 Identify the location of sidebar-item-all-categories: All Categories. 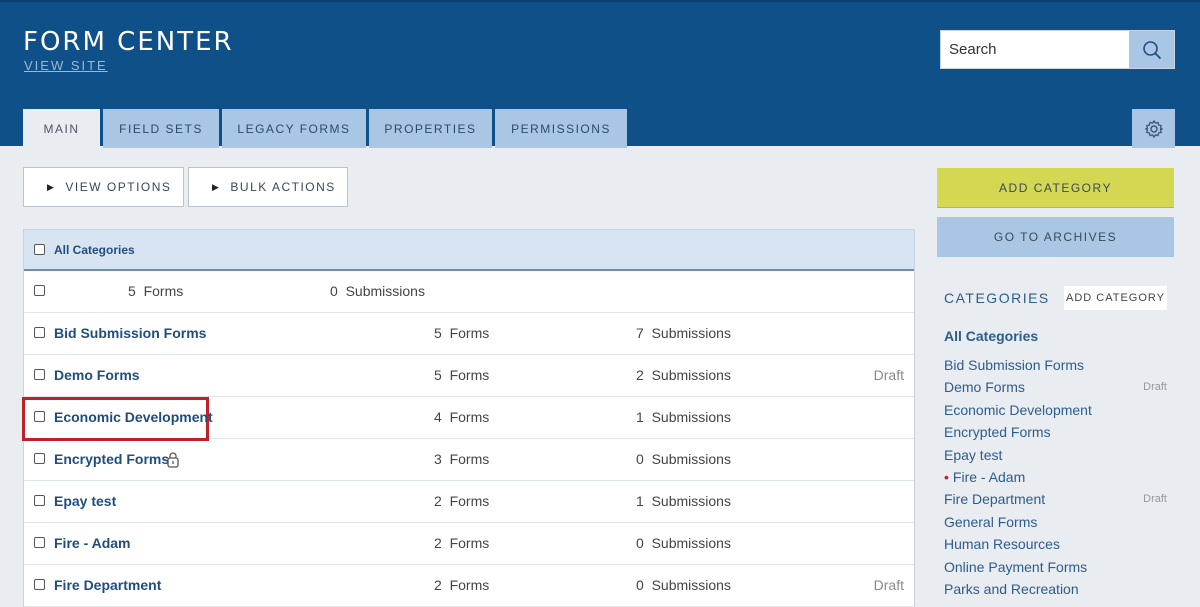
(1056, 340).